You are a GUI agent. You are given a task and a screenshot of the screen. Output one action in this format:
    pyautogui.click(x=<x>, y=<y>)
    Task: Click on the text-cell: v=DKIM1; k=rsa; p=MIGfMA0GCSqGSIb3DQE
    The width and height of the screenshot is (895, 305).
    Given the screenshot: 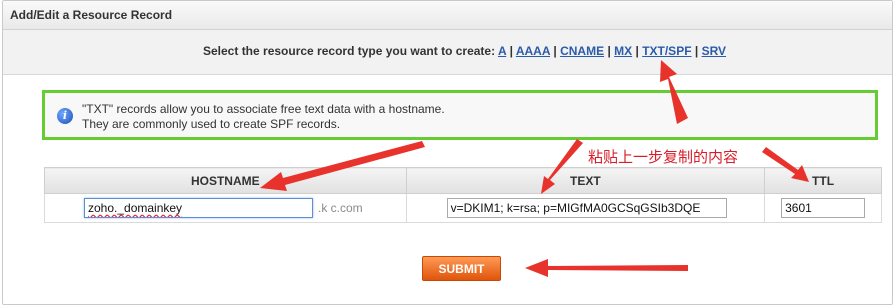 What is the action you would take?
    pyautogui.click(x=585, y=208)
    